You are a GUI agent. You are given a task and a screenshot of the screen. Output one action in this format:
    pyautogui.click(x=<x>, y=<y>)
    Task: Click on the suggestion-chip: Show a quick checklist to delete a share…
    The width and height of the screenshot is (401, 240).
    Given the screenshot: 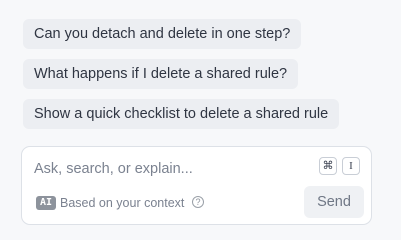 What is the action you would take?
    pyautogui.click(x=181, y=114)
    